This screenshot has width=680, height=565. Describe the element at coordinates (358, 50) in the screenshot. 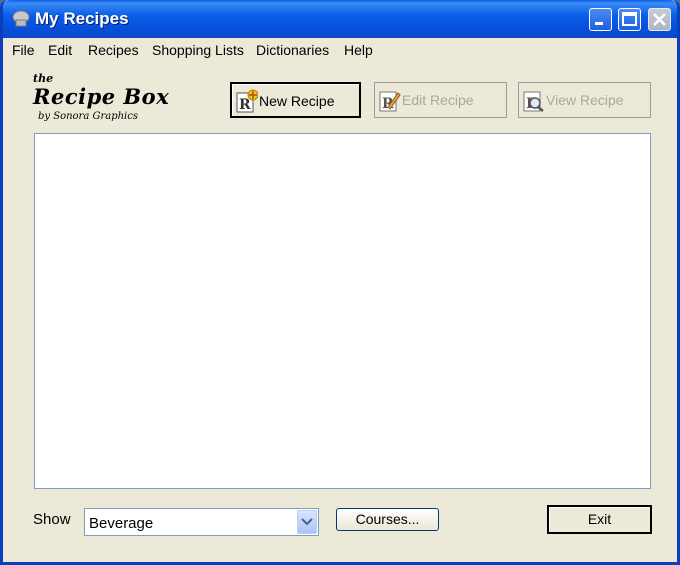

I see `menu-help: Help` at that location.